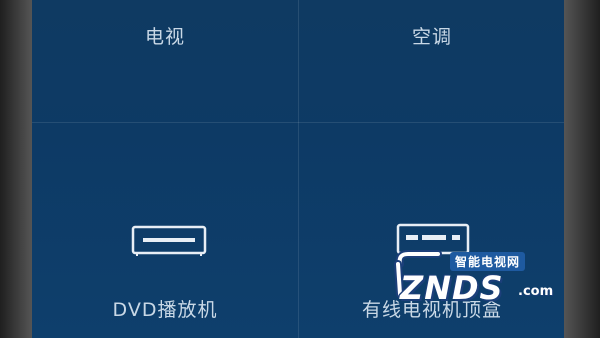  Describe the element at coordinates (452, 288) in the screenshot. I see `watermark-logo-text: ZNDS` at that location.